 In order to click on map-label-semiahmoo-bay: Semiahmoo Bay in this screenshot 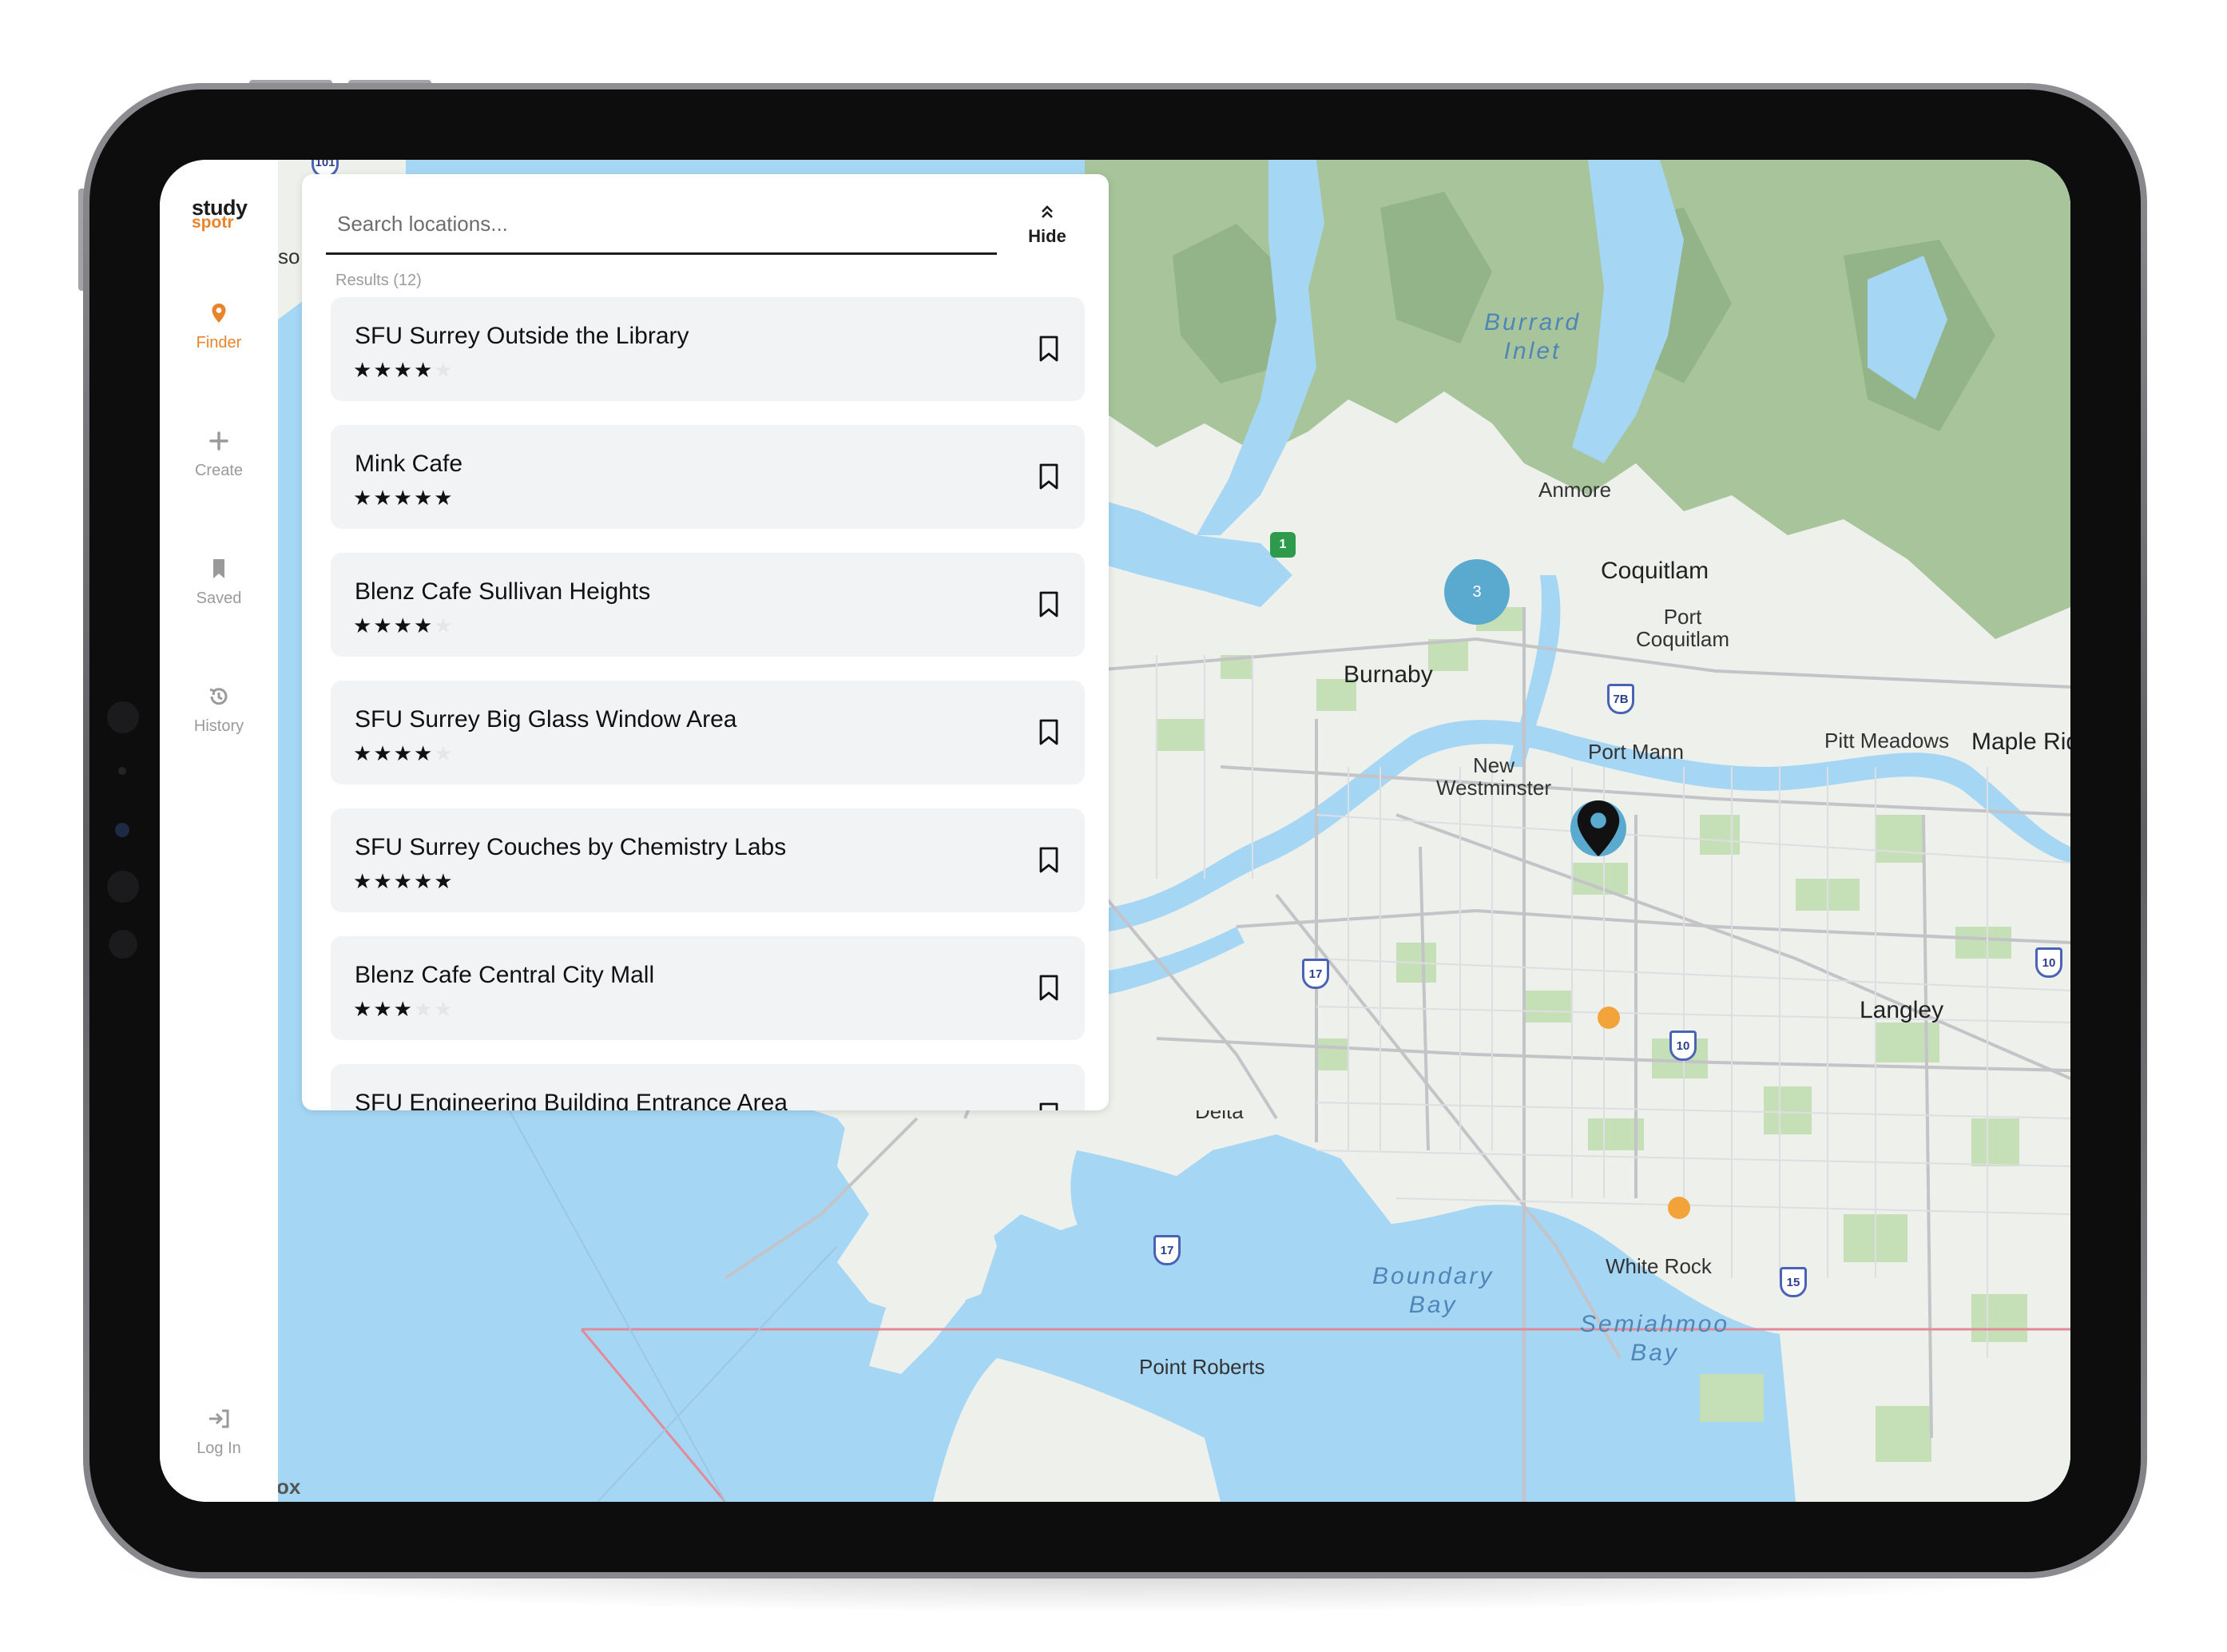, I will do `click(1655, 1339)`.